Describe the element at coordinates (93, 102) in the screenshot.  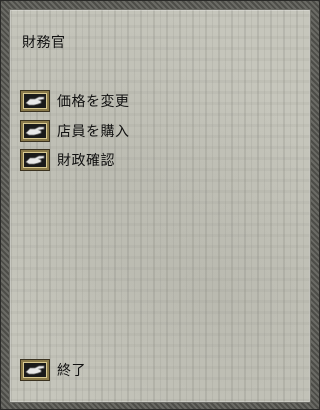
I see `menu-item-label: 価格を変更` at that location.